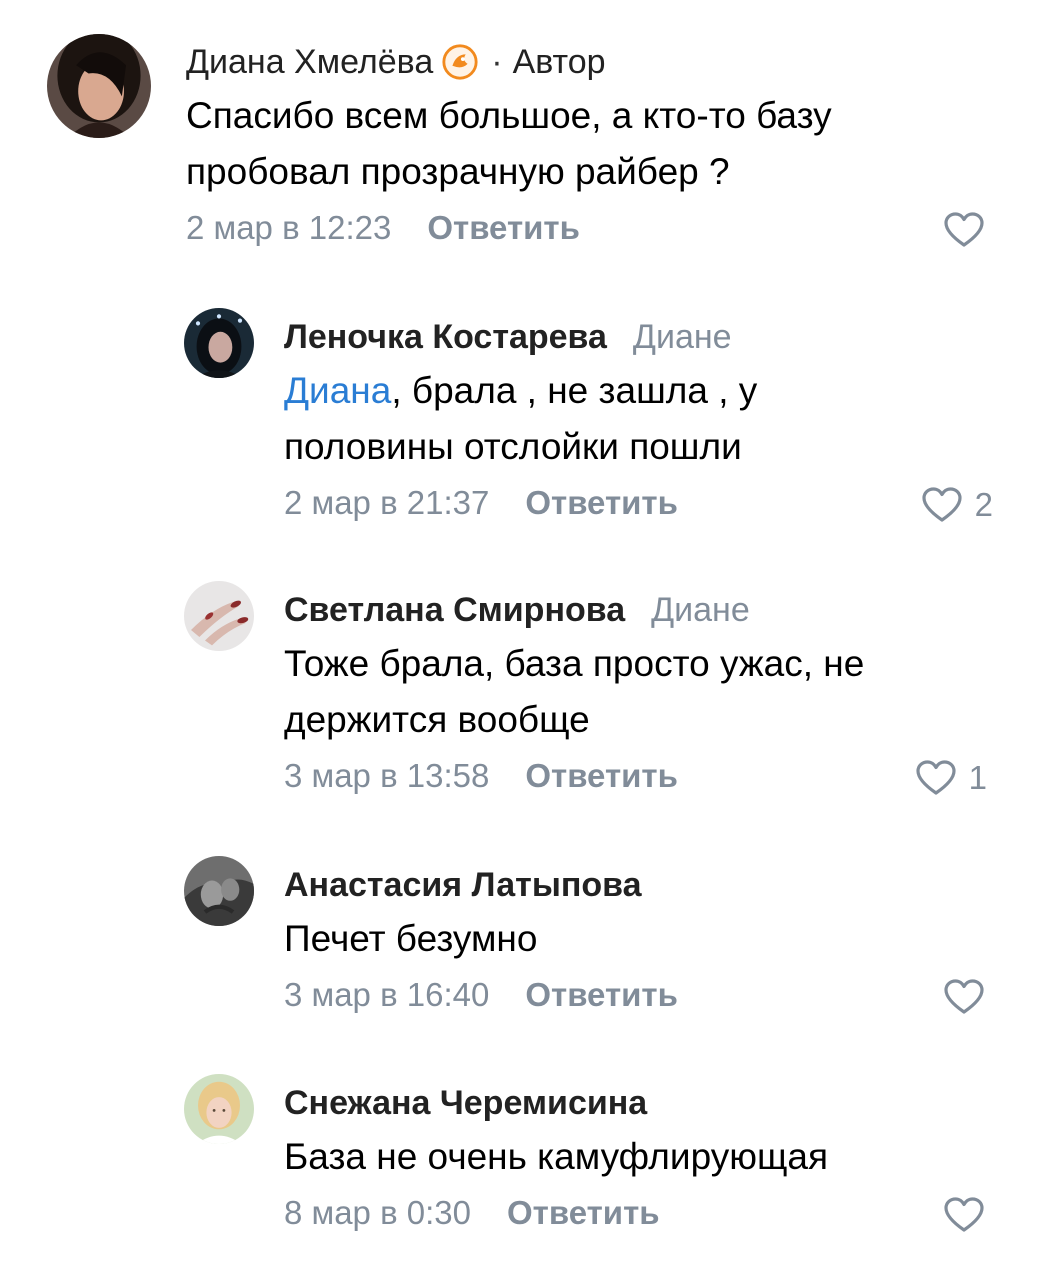 The width and height of the screenshot is (1037, 1280). Describe the element at coordinates (386, 502) in the screenshot. I see `comment-date: 2 мар в 21:37` at that location.